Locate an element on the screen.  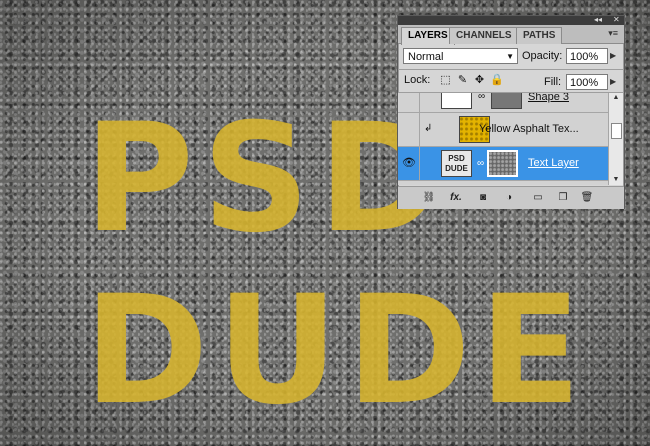
tab-channels: CHANNELS is located at coordinates (484, 35).